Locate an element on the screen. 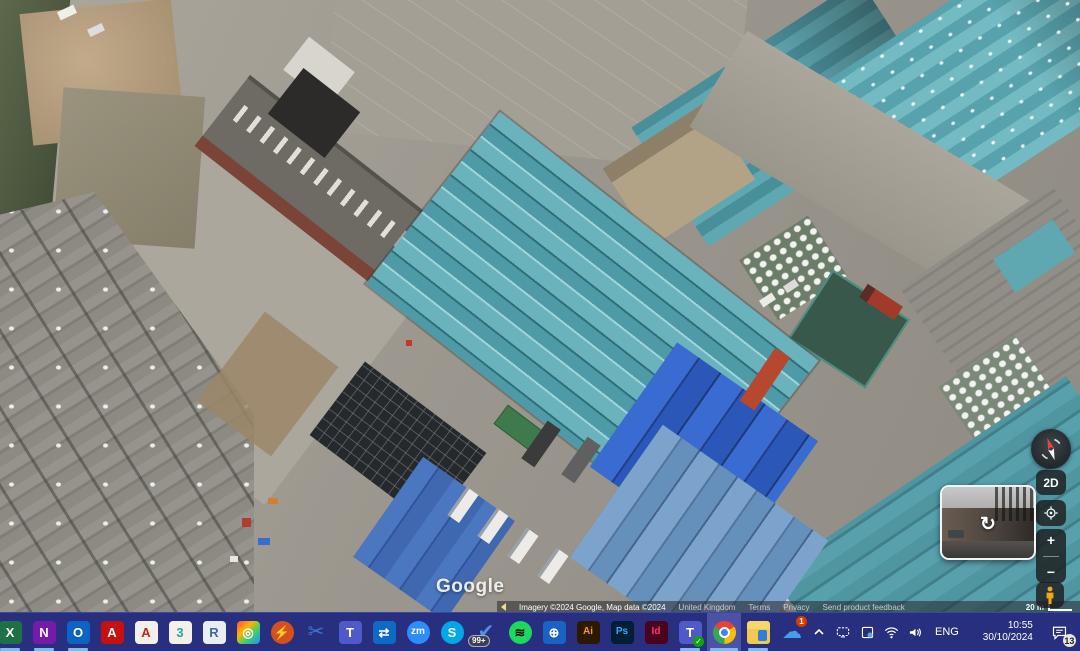 The width and height of the screenshot is (1080, 651). taskbar-app-globe-app: ⊕ is located at coordinates (554, 632).